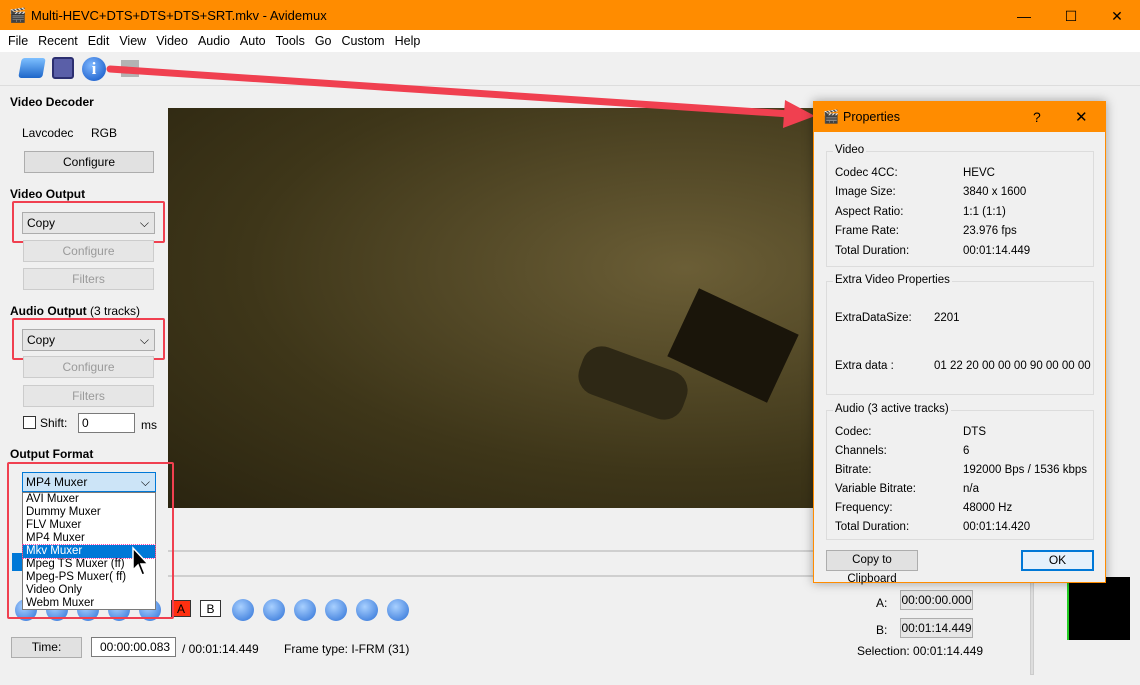 The width and height of the screenshot is (1140, 685). I want to click on audio-value: 6, so click(966, 451).